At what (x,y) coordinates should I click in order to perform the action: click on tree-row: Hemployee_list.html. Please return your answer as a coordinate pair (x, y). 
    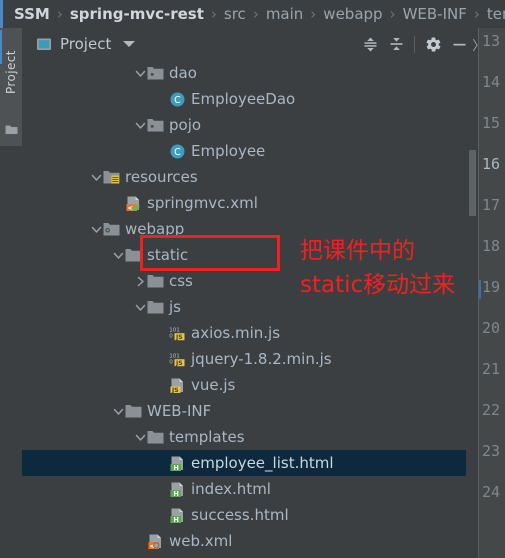
    Looking at the image, I should click on (250, 463).